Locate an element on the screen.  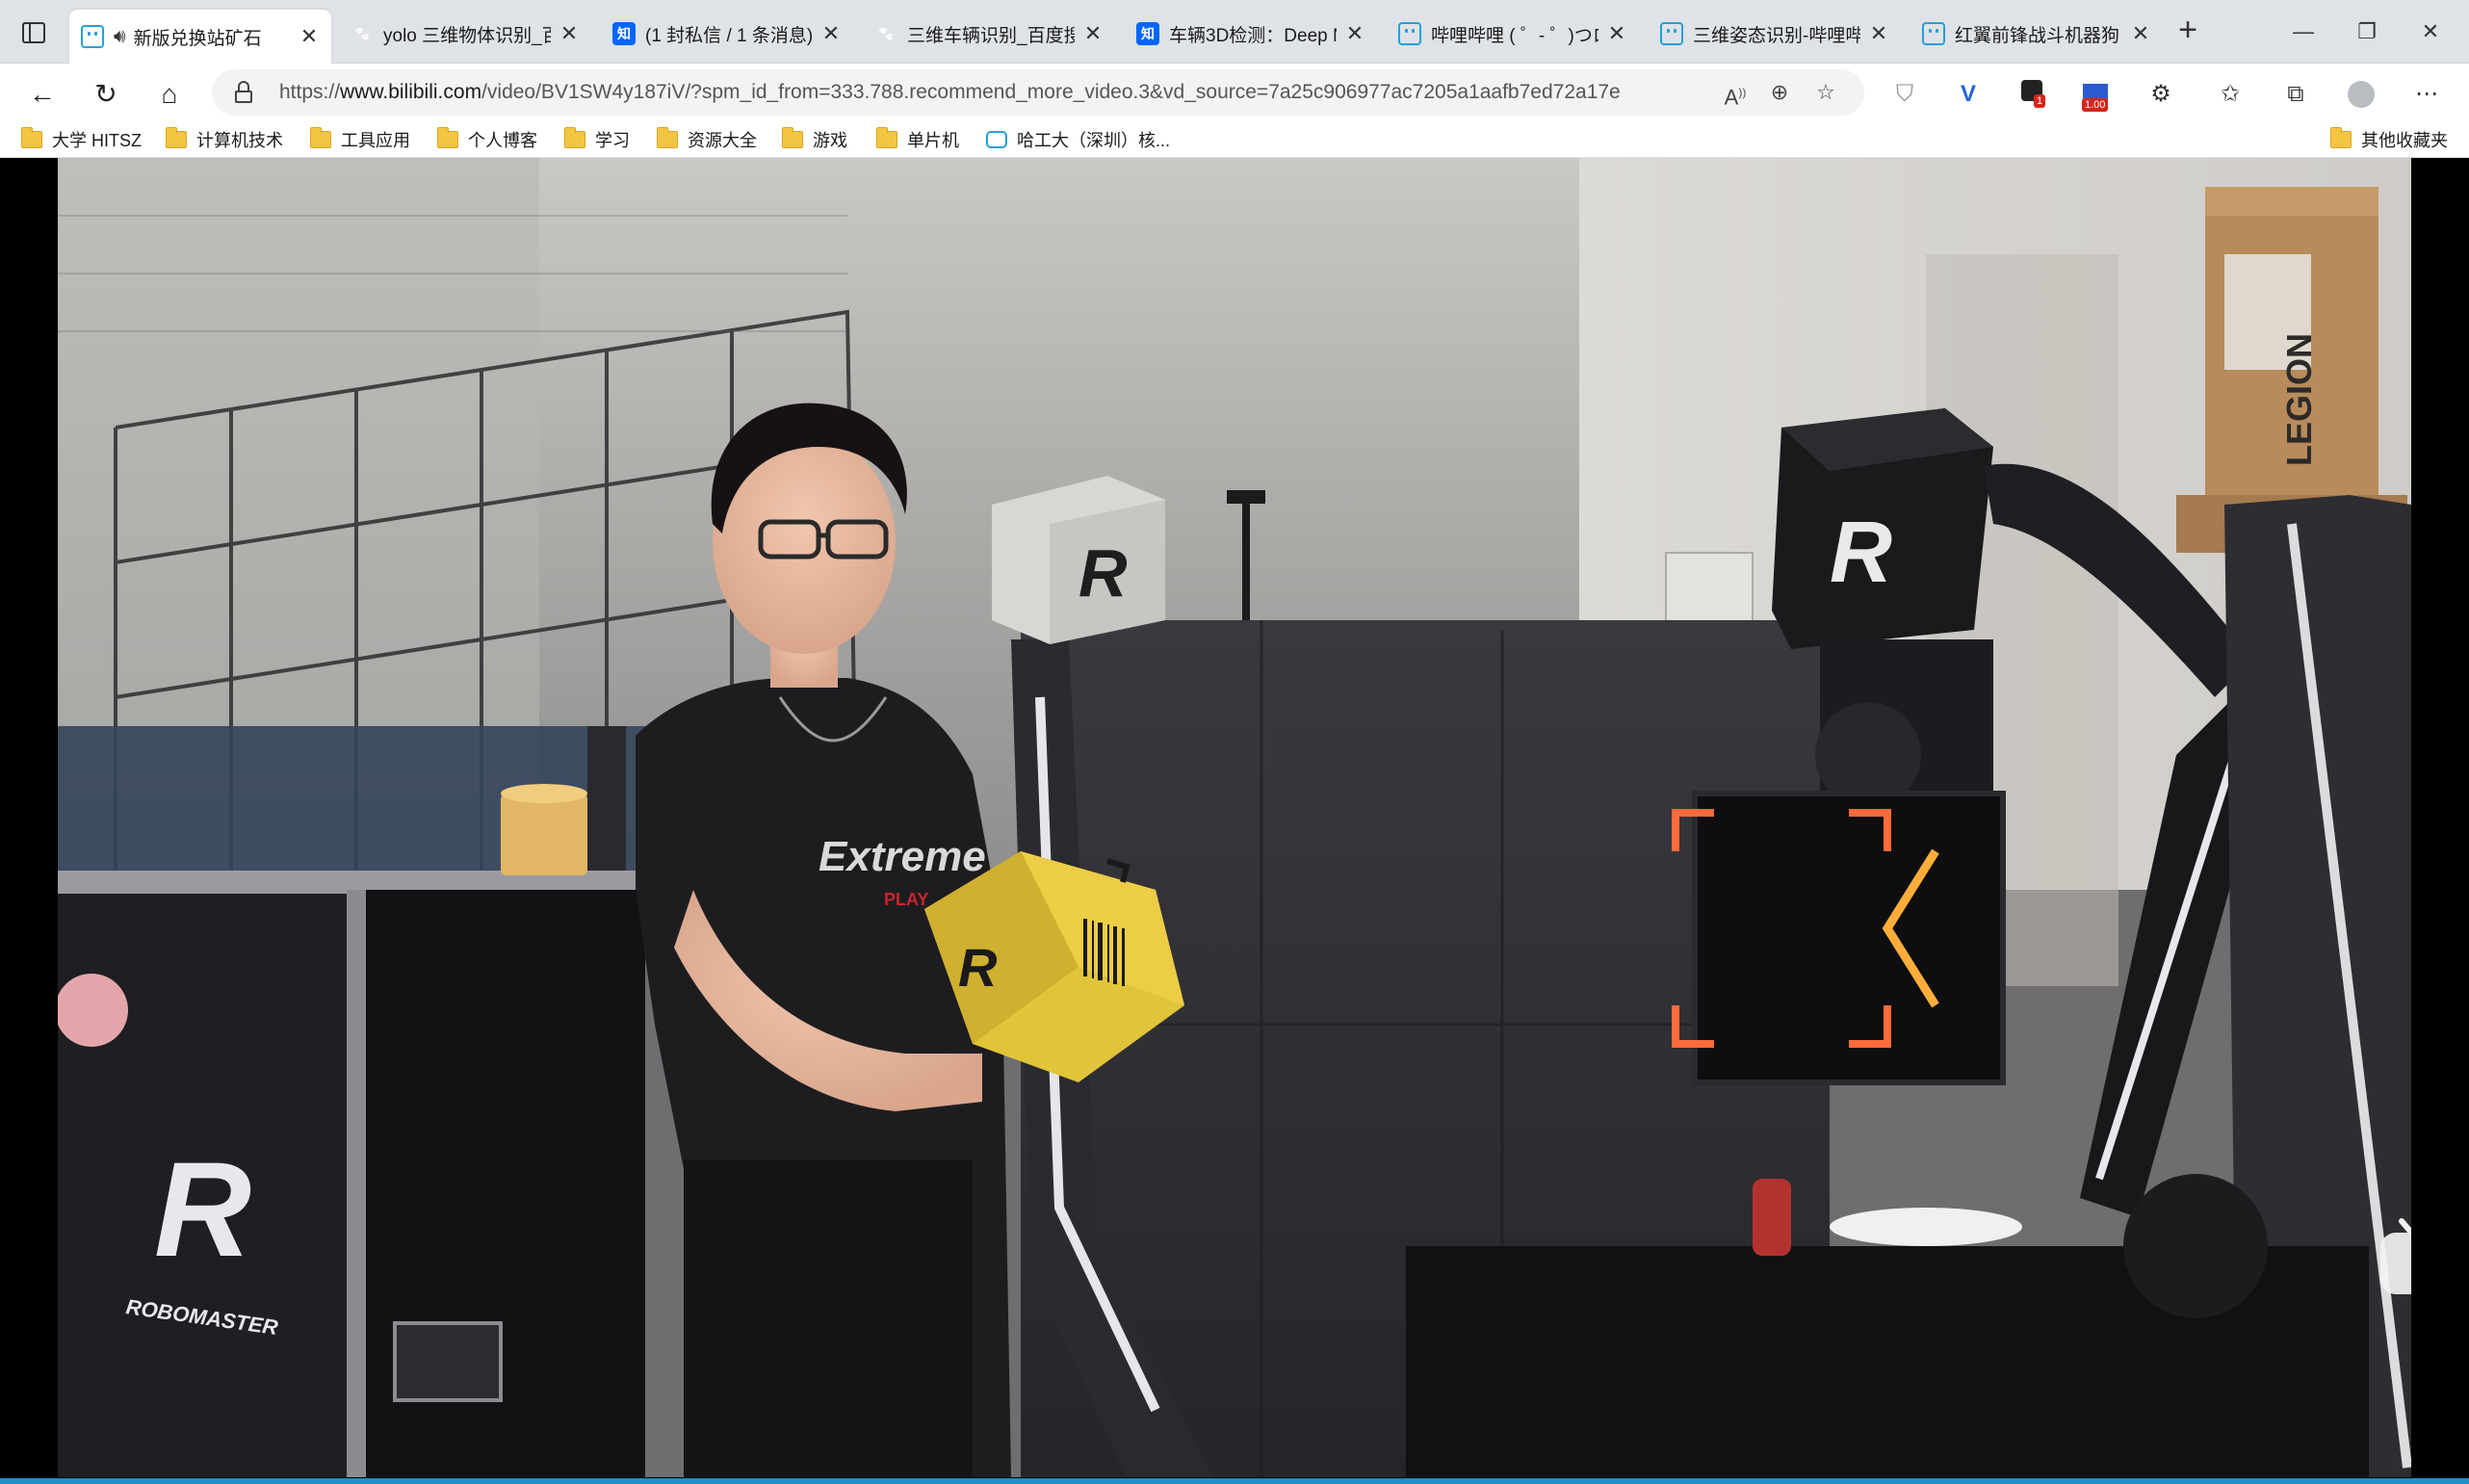
more-menu-icon: ⋯ is located at coordinates (2426, 94).